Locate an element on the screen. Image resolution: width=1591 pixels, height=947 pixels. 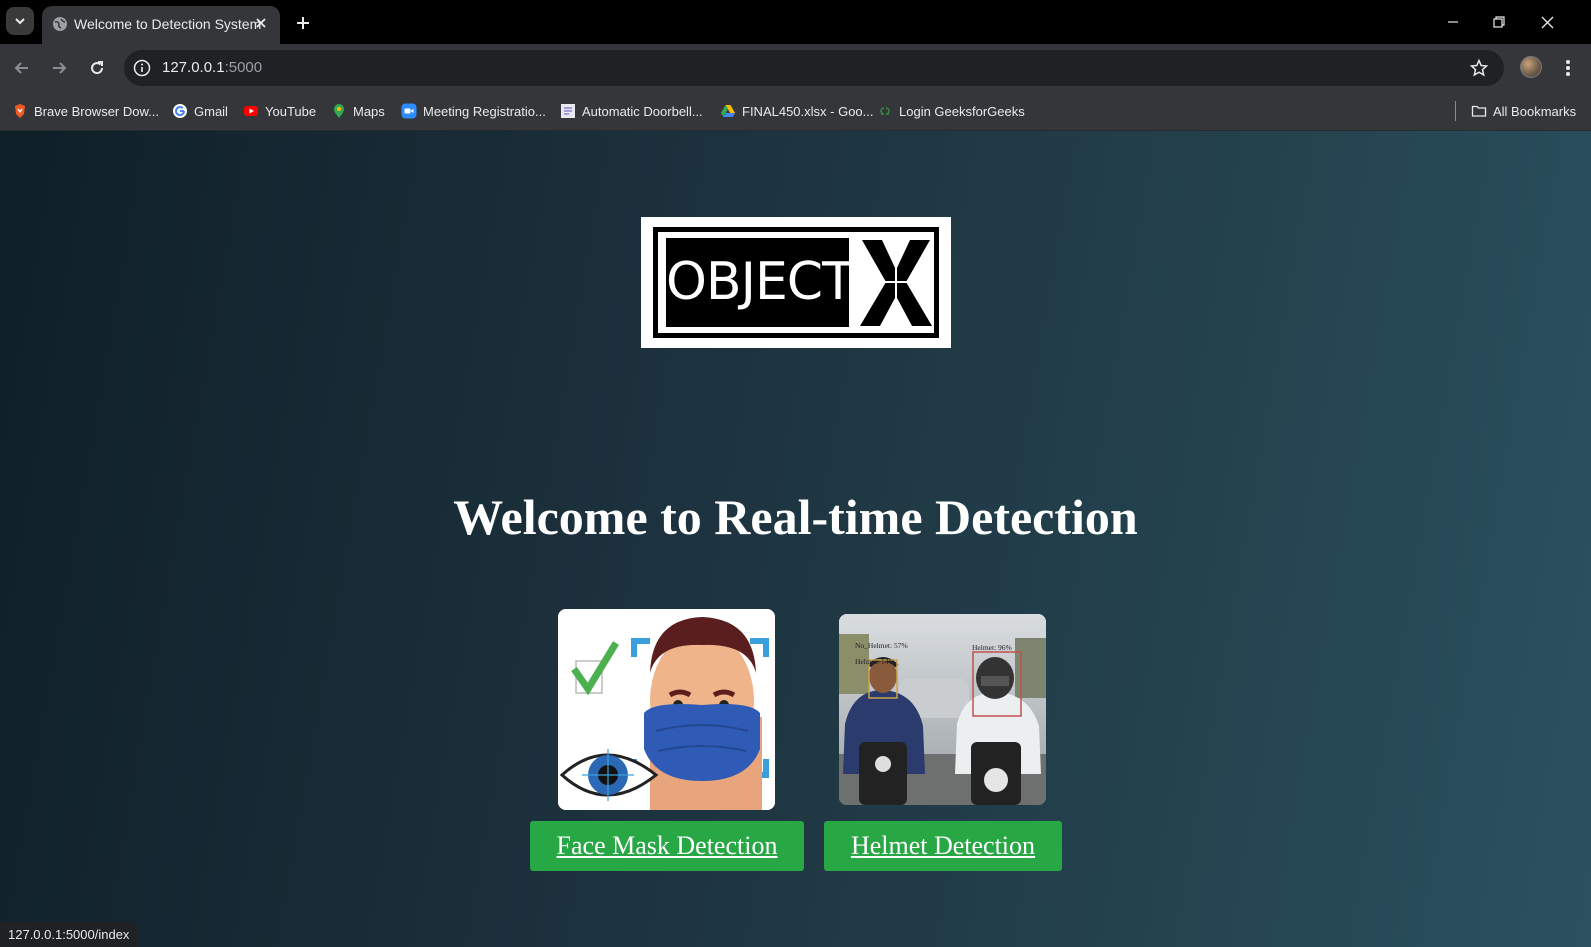
zoom-icon is located at coordinates (409, 111).